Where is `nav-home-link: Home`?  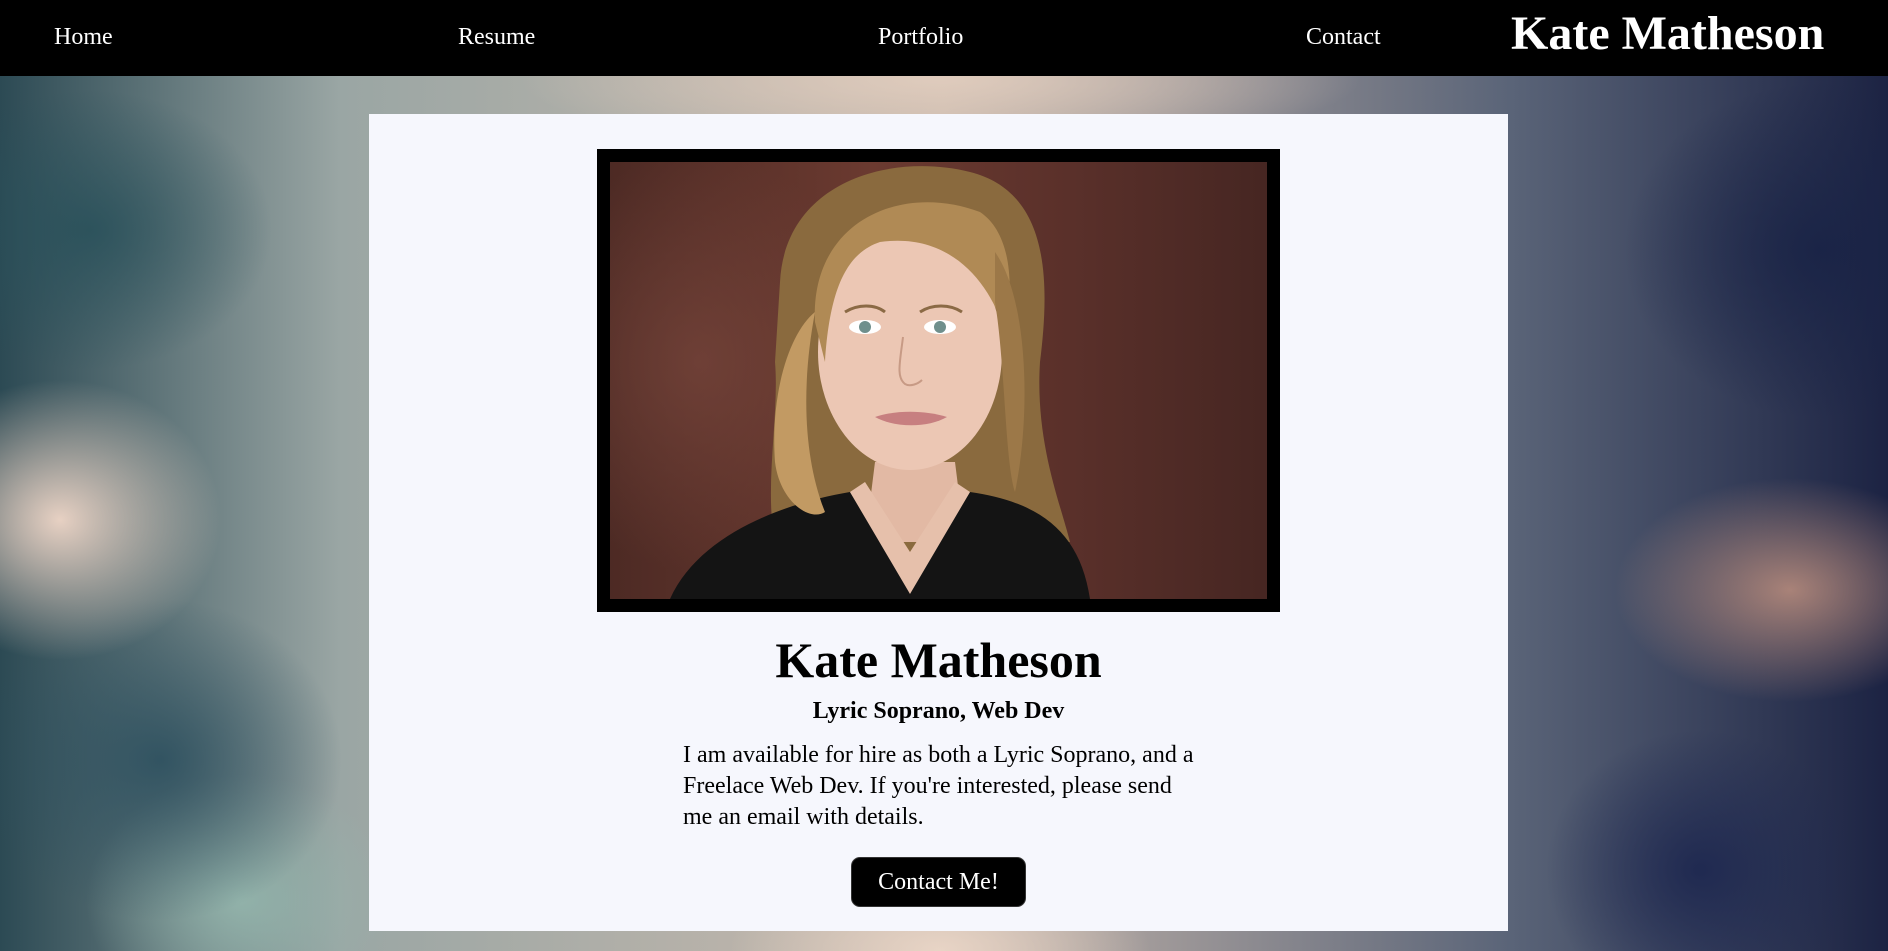 nav-home-link: Home is located at coordinates (83, 37).